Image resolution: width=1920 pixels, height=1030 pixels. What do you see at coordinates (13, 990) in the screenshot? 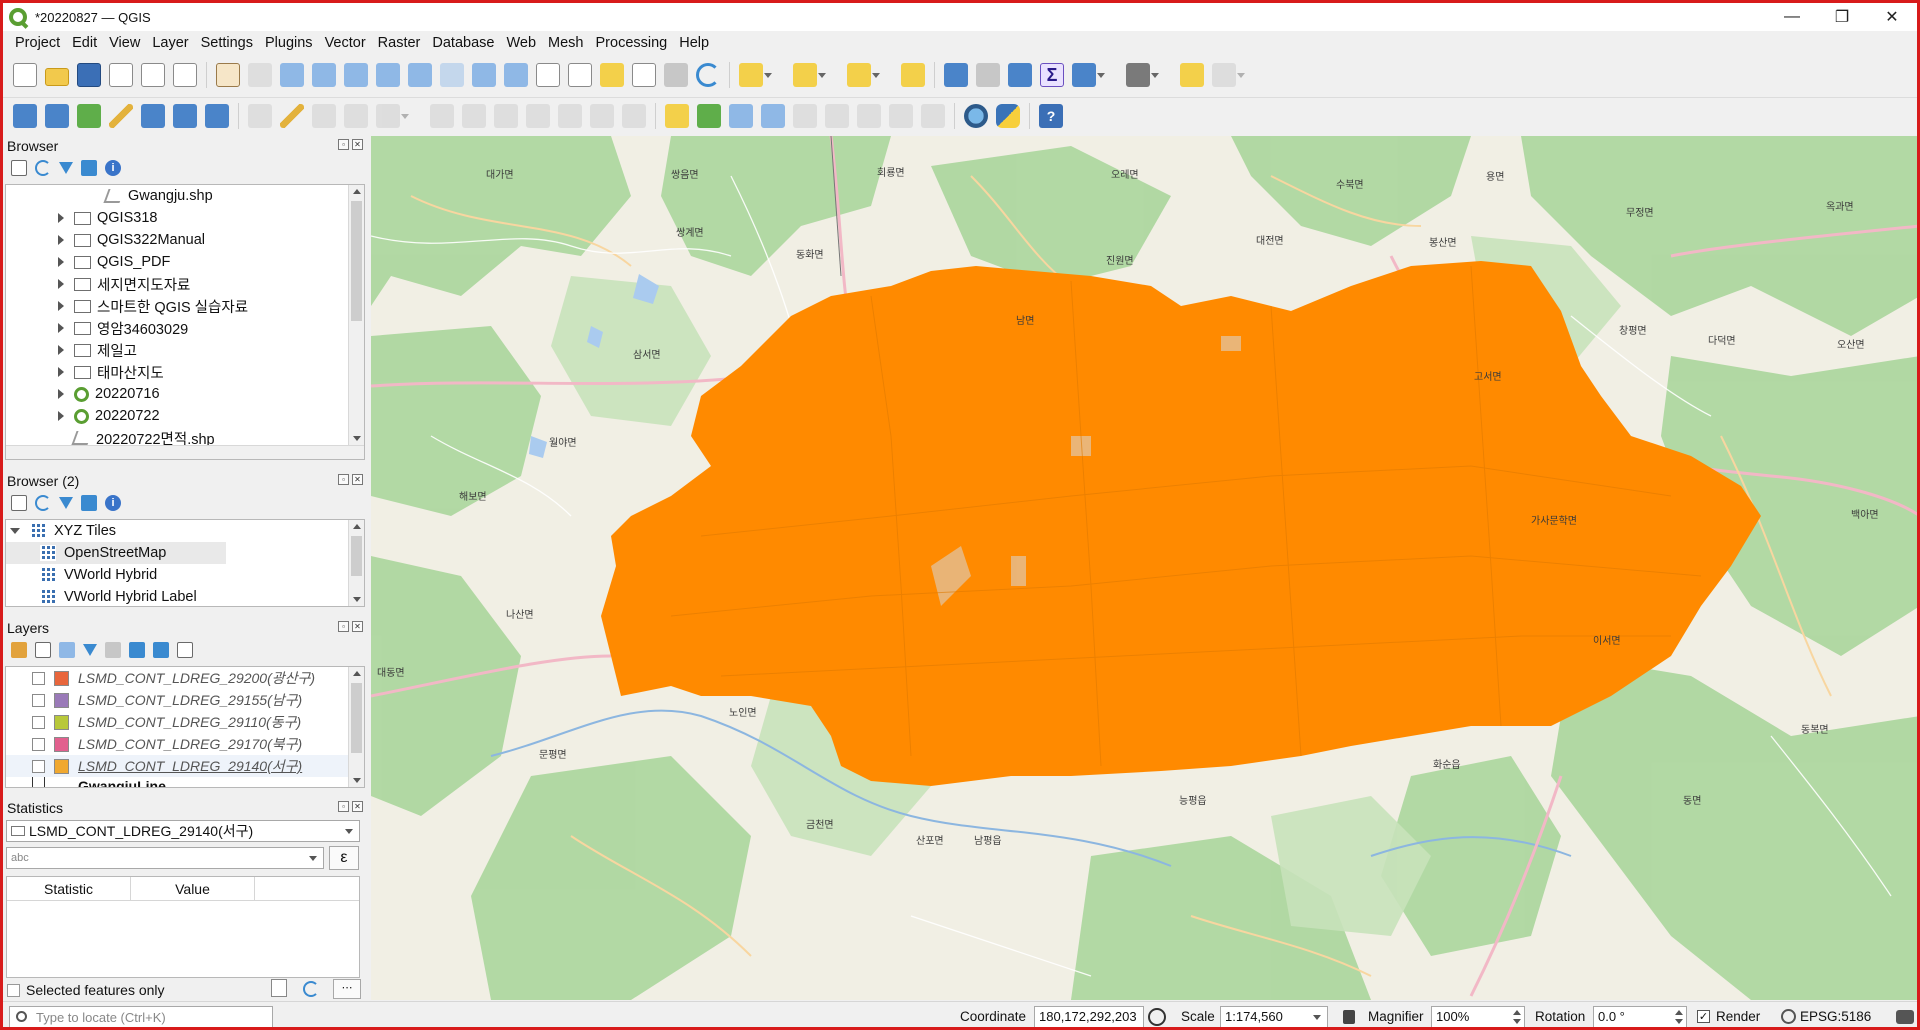
I see `selected-features-only-checkbox` at bounding box center [13, 990].